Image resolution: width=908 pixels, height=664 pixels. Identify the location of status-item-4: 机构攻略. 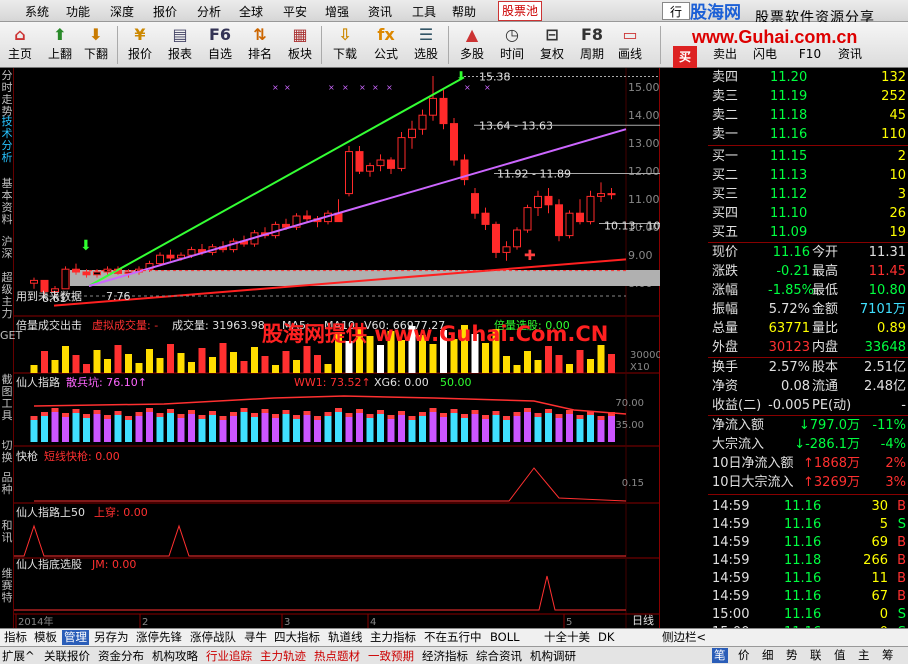
(175, 656).